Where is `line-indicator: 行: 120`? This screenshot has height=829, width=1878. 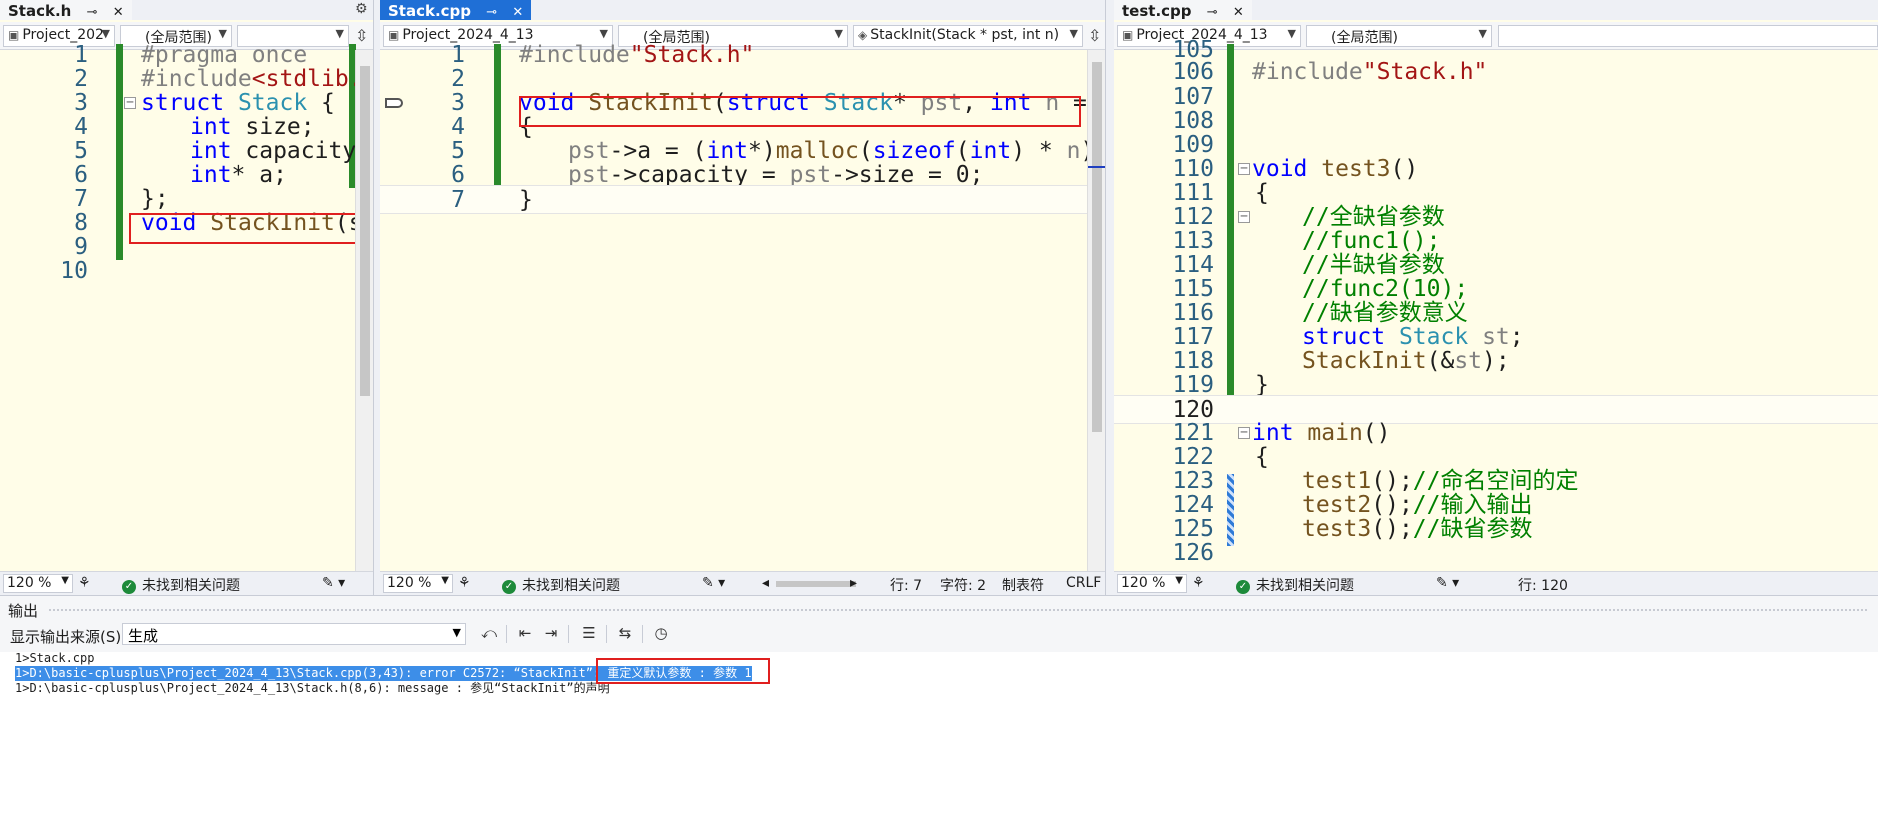 line-indicator: 行: 120 is located at coordinates (1543, 585).